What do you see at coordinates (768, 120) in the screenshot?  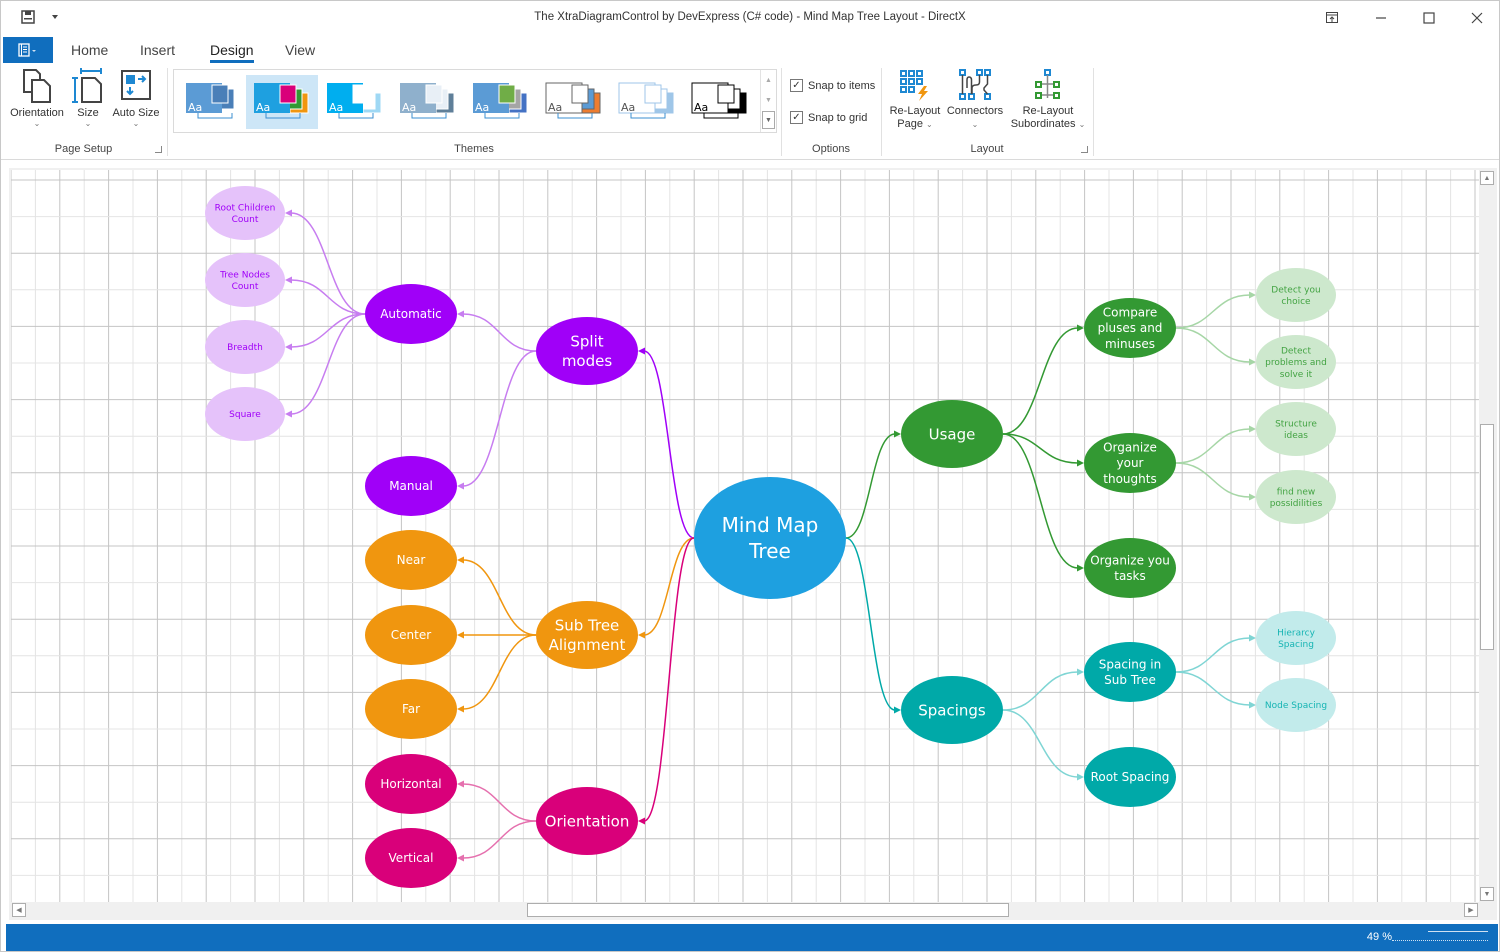 I see `gallery-expand-button: ▼` at bounding box center [768, 120].